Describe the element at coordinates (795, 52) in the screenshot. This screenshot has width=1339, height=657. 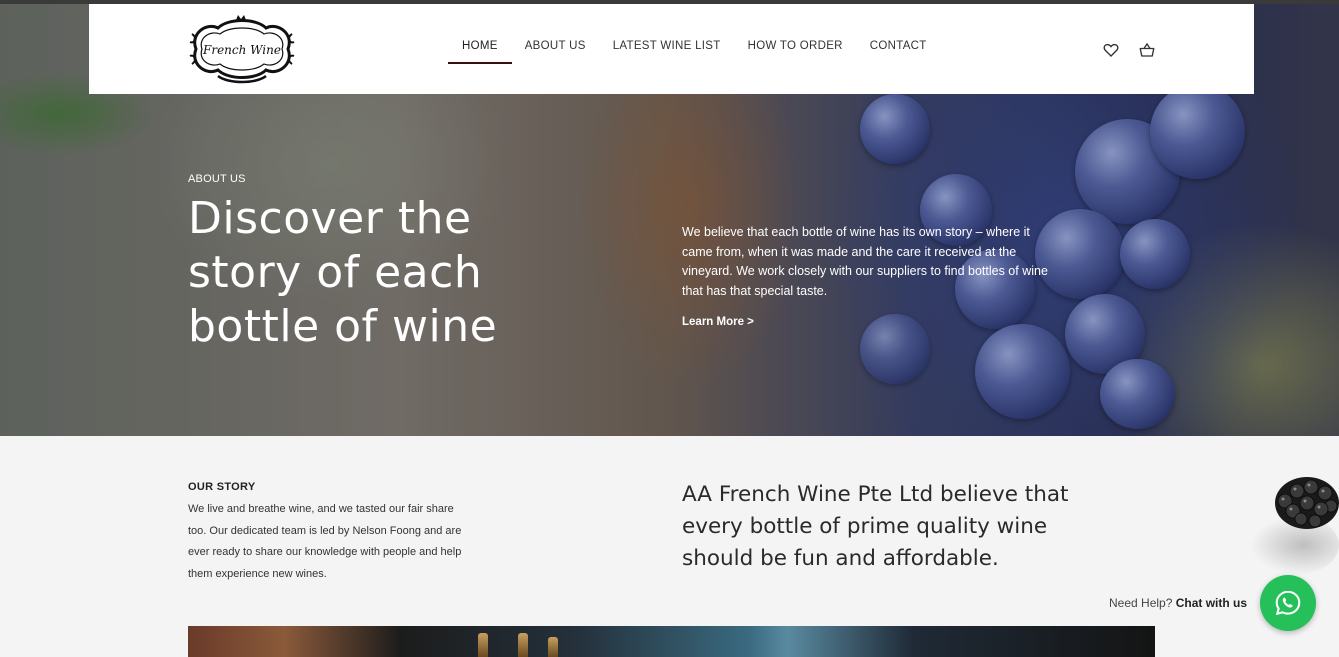
I see `nav-item-how-to-order: HOW TO ORDER` at that location.